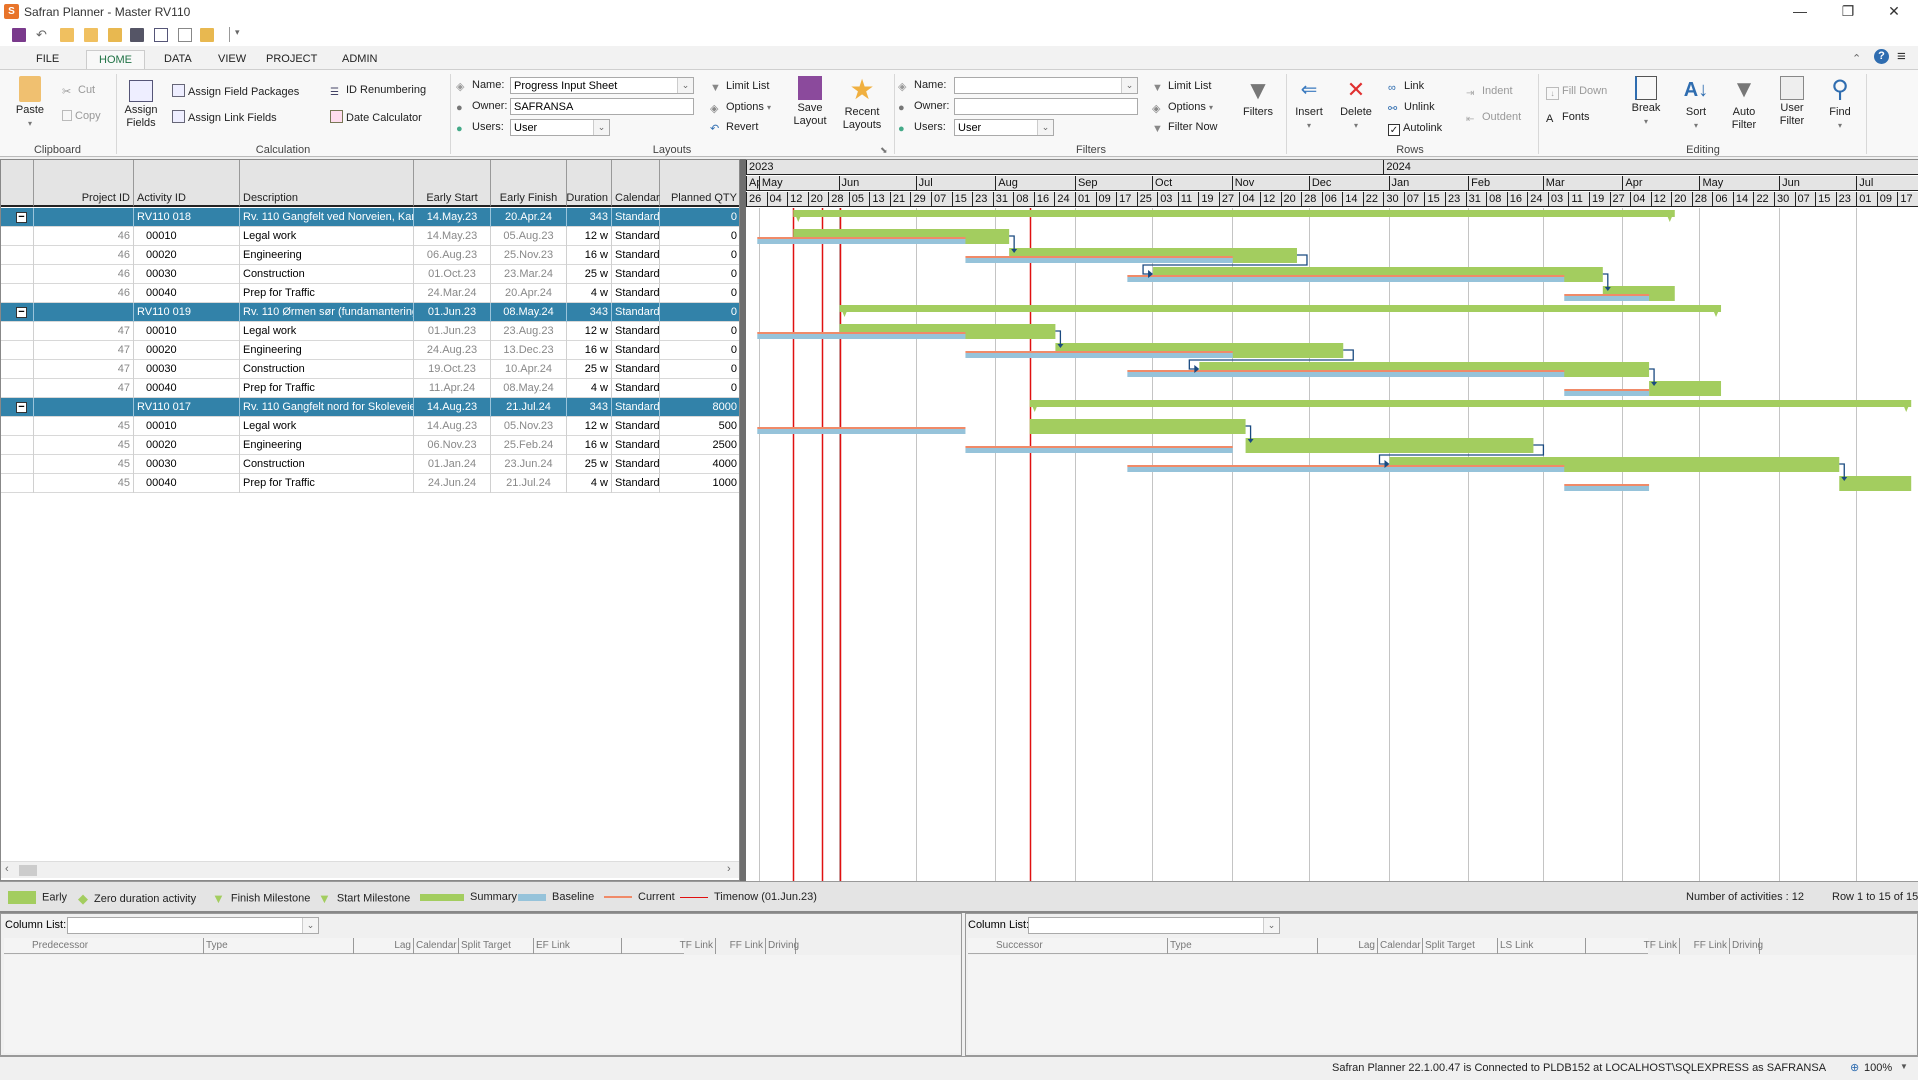 Image resolution: width=1918 pixels, height=1080 pixels. Describe the element at coordinates (161, 35) in the screenshot. I see `table-icon` at that location.